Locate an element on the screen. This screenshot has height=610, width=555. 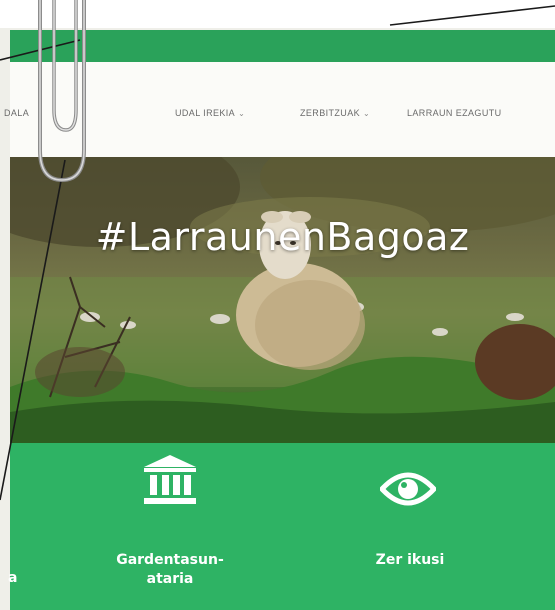
nav-item-udal-irekia: UDAL IREKIA ⌄ is located at coordinates (210, 113).